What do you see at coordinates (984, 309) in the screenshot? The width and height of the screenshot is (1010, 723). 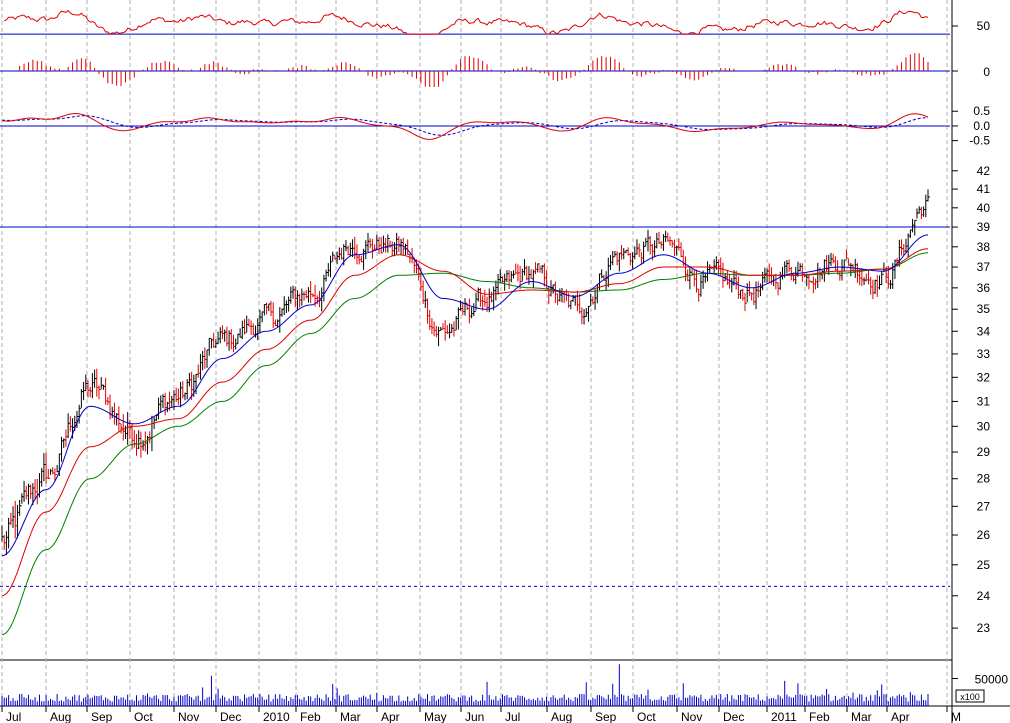 I see `price-tick-label: 35` at bounding box center [984, 309].